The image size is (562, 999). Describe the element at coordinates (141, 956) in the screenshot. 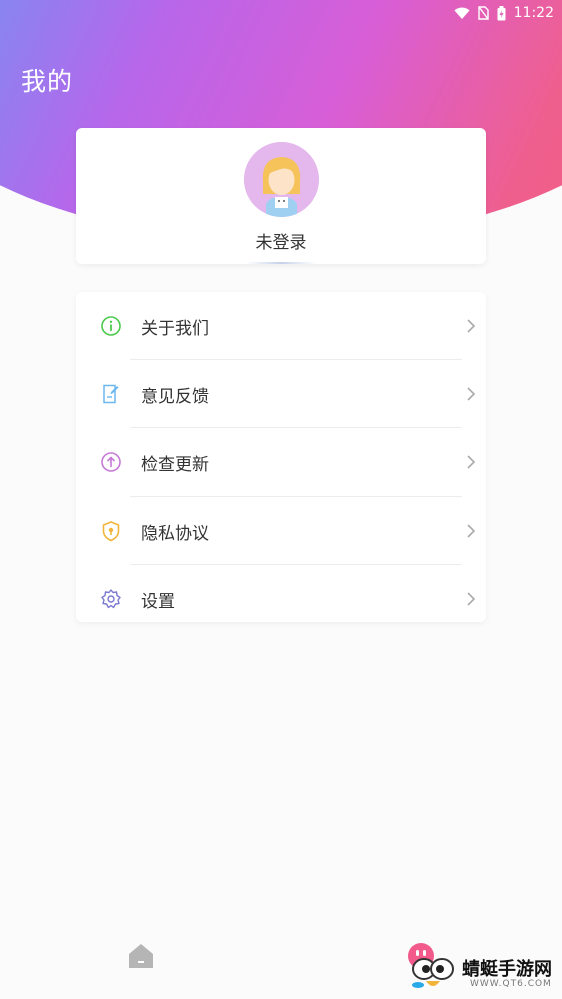

I see `home-icon` at that location.